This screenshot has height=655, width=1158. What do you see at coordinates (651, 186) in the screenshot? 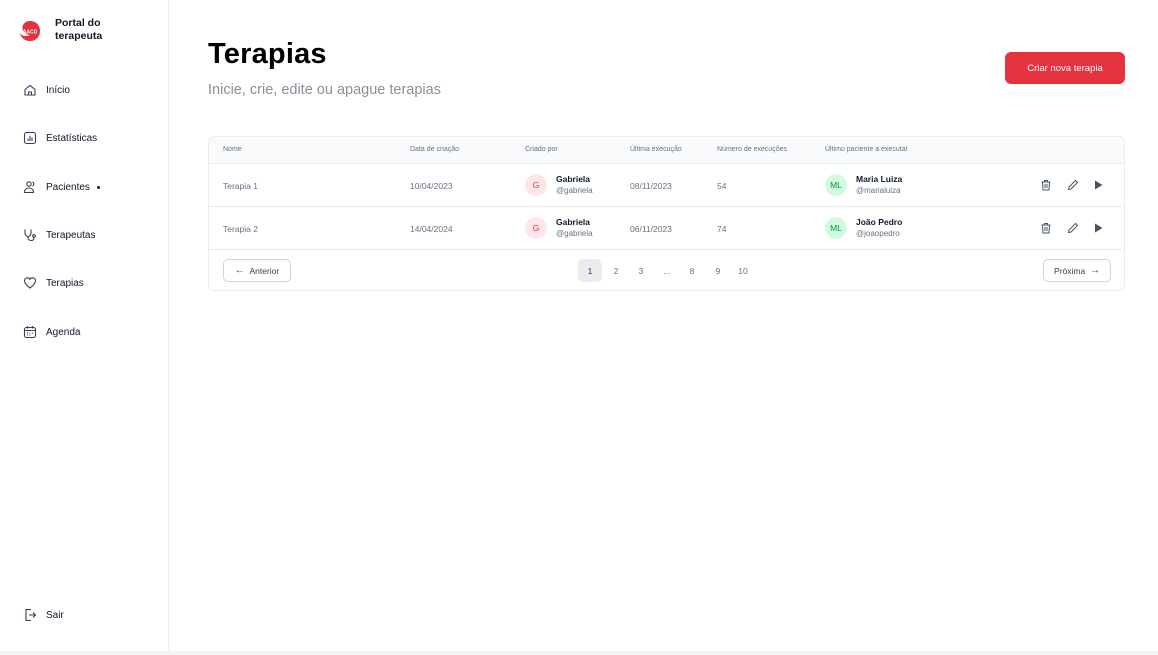
I see `last-run-date: 08/11/2023` at bounding box center [651, 186].